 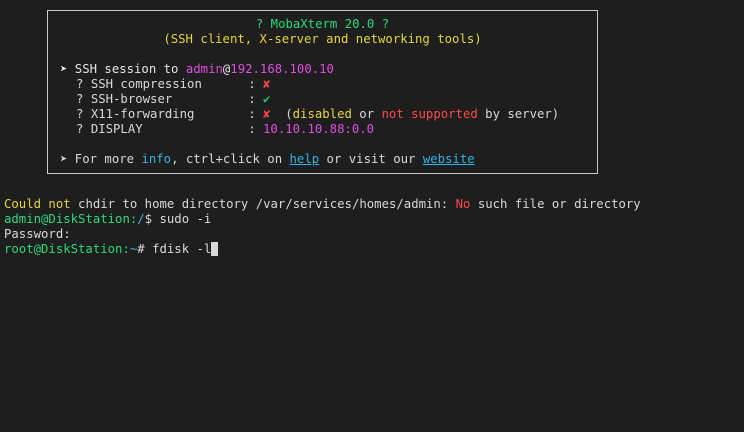 I want to click on sudo-command-line: admin@DiskStation:/$ sudo -i, so click(x=107, y=219).